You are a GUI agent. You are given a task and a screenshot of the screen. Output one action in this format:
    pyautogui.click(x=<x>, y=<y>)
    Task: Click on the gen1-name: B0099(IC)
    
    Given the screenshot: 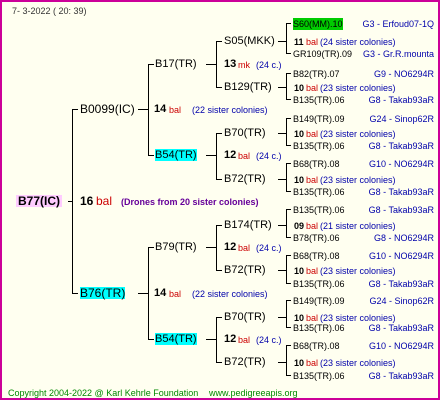 What is the action you would take?
    pyautogui.click(x=107, y=109)
    